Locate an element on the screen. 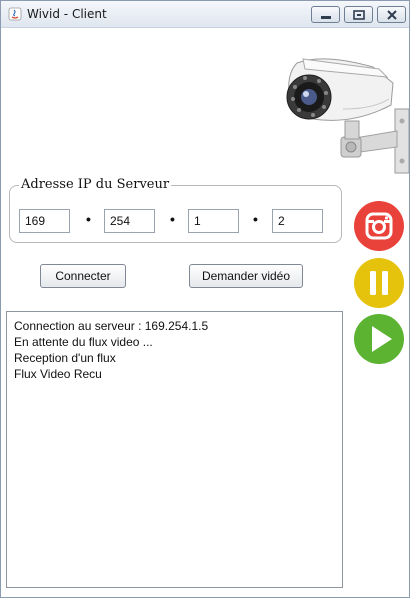  record-button is located at coordinates (379, 226).